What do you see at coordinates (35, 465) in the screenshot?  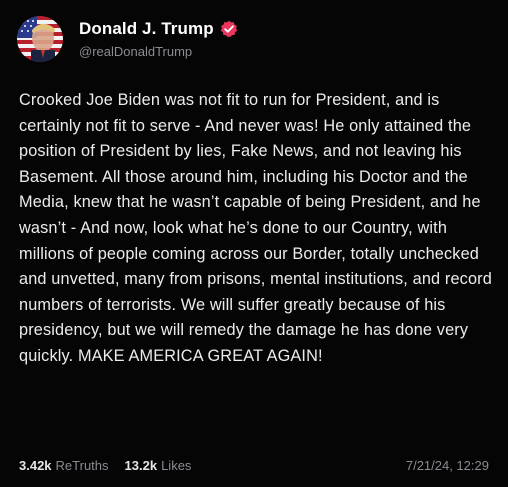 I see `retruths-count: 3.42k` at bounding box center [35, 465].